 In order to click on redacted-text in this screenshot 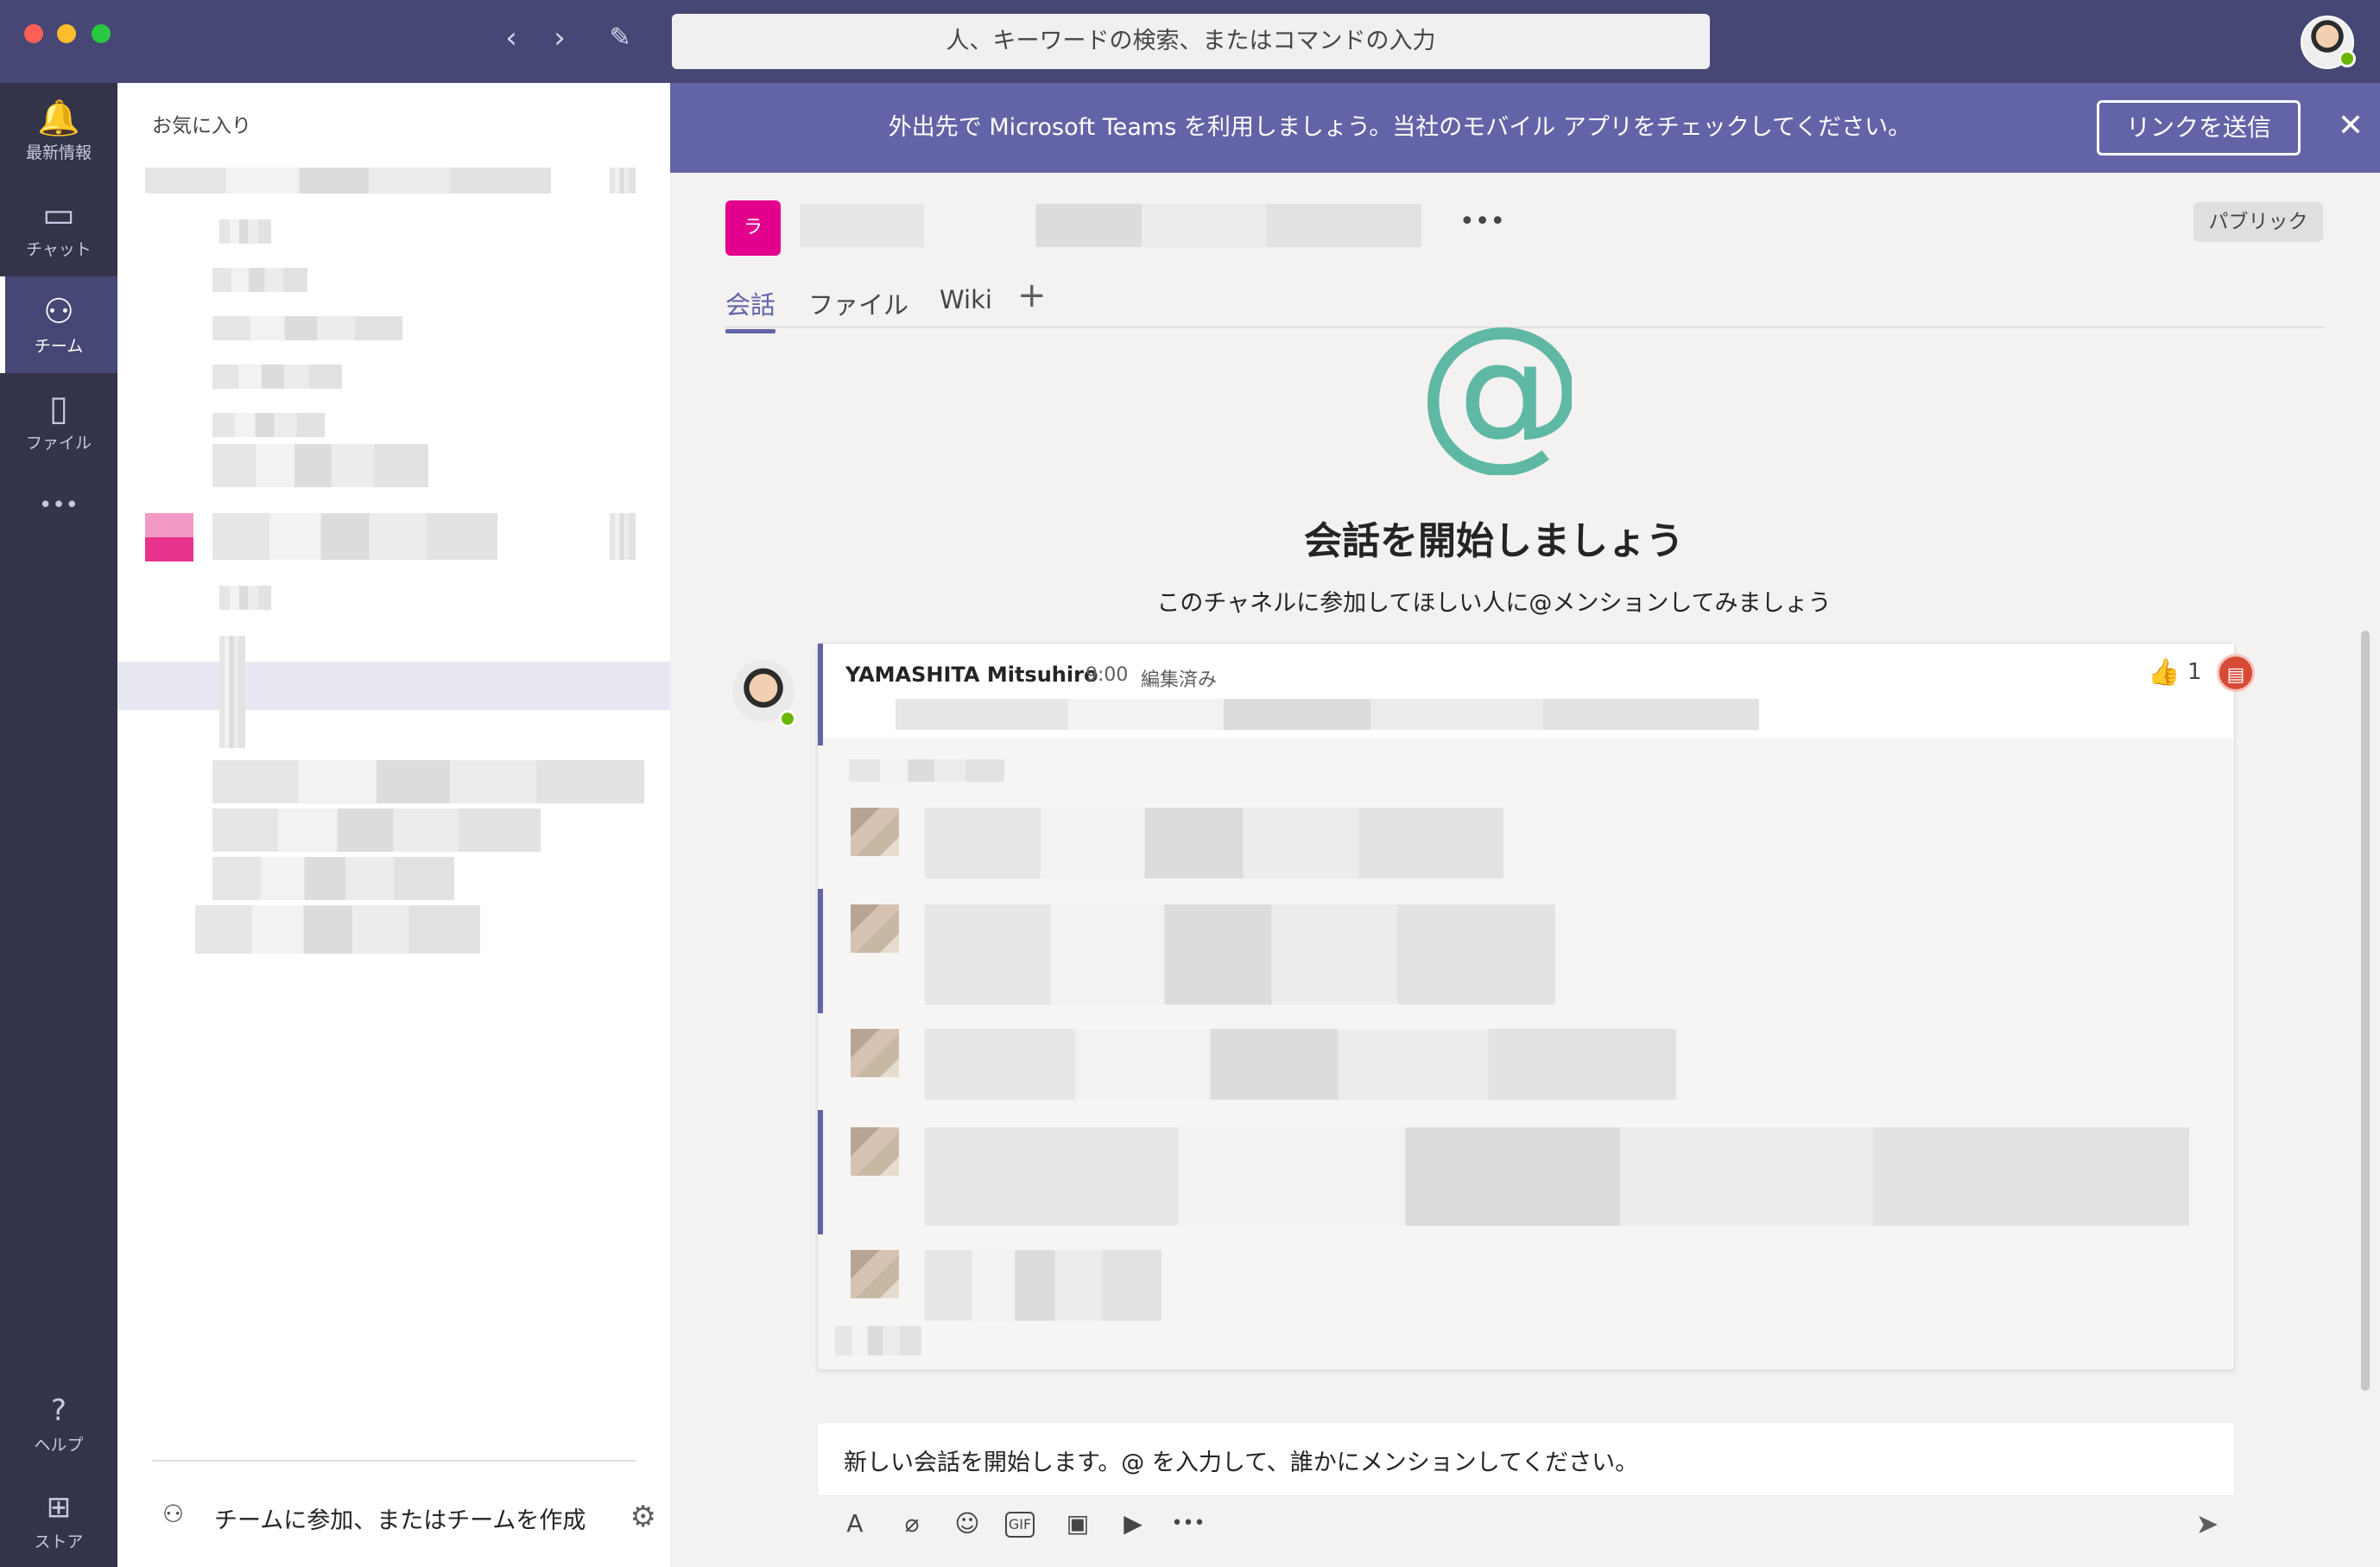, I will do `click(1111, 225)`.